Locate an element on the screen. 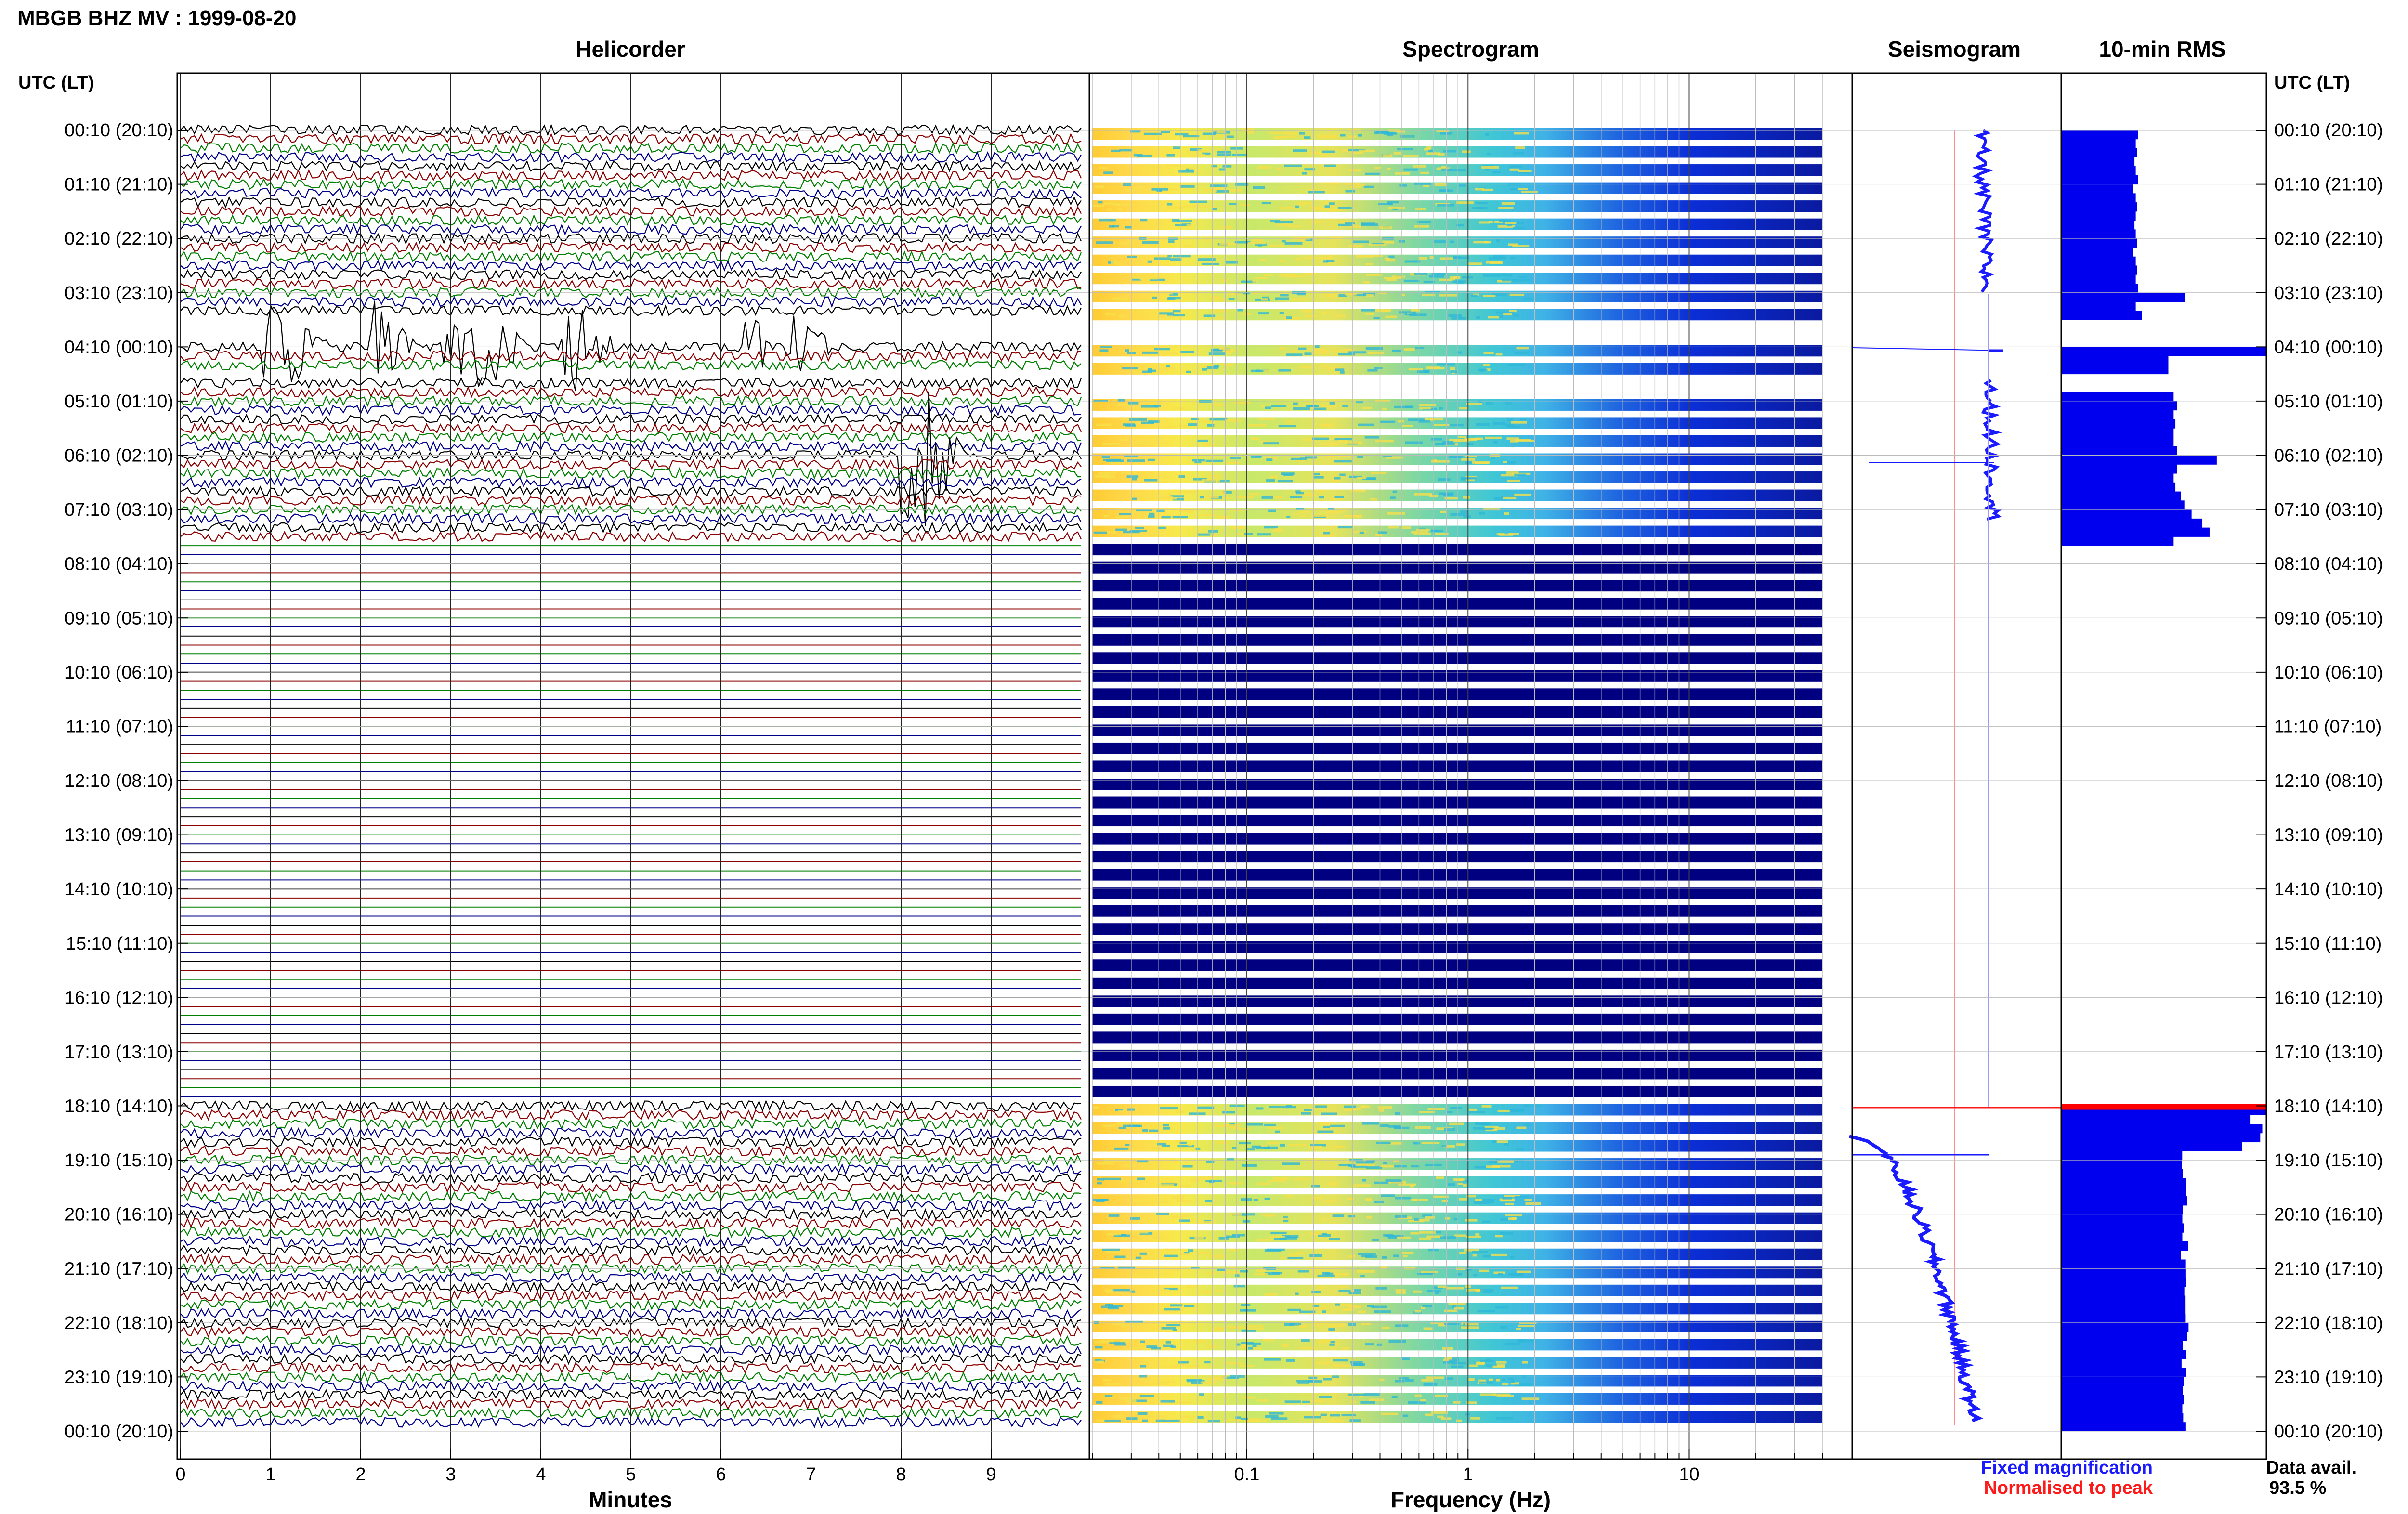  time-label-right: 08:10 (04:10) is located at coordinates (2328, 564).